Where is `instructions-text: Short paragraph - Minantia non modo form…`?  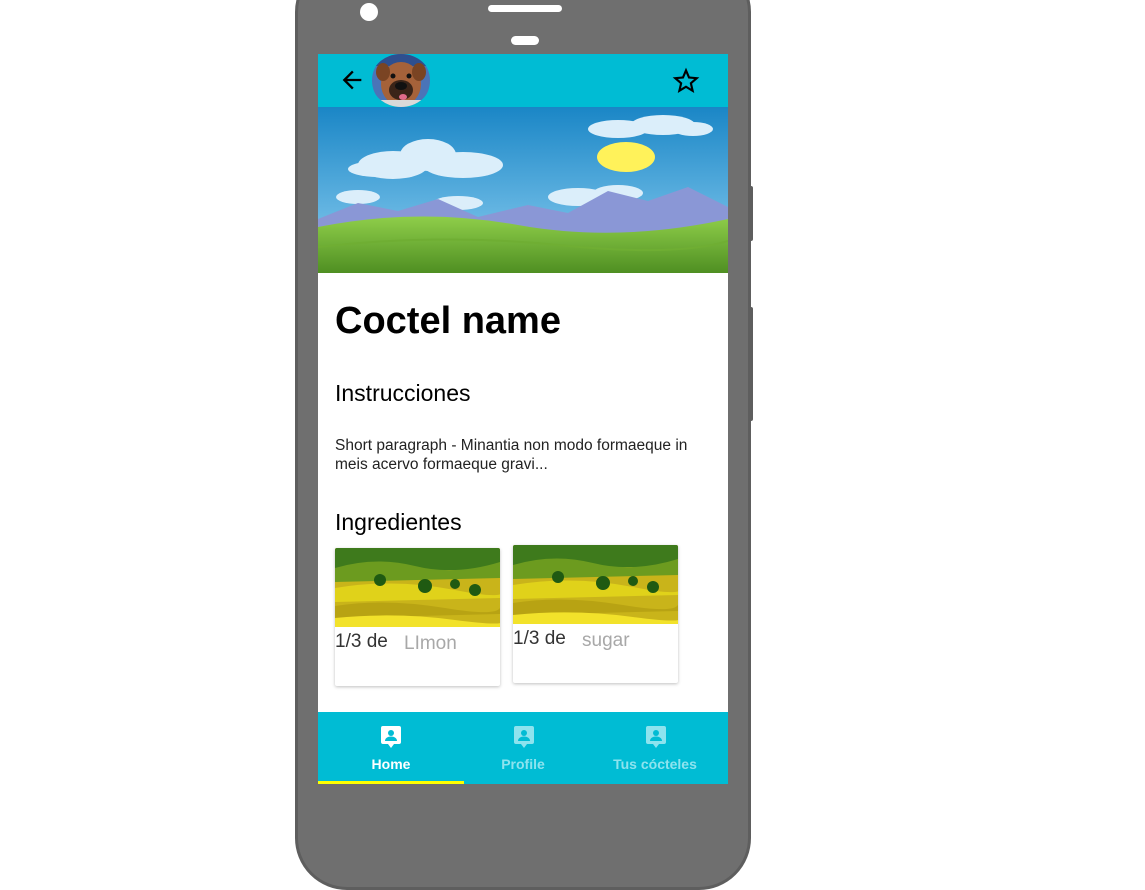
instructions-text: Short paragraph - Minantia non modo form… is located at coordinates (511, 455).